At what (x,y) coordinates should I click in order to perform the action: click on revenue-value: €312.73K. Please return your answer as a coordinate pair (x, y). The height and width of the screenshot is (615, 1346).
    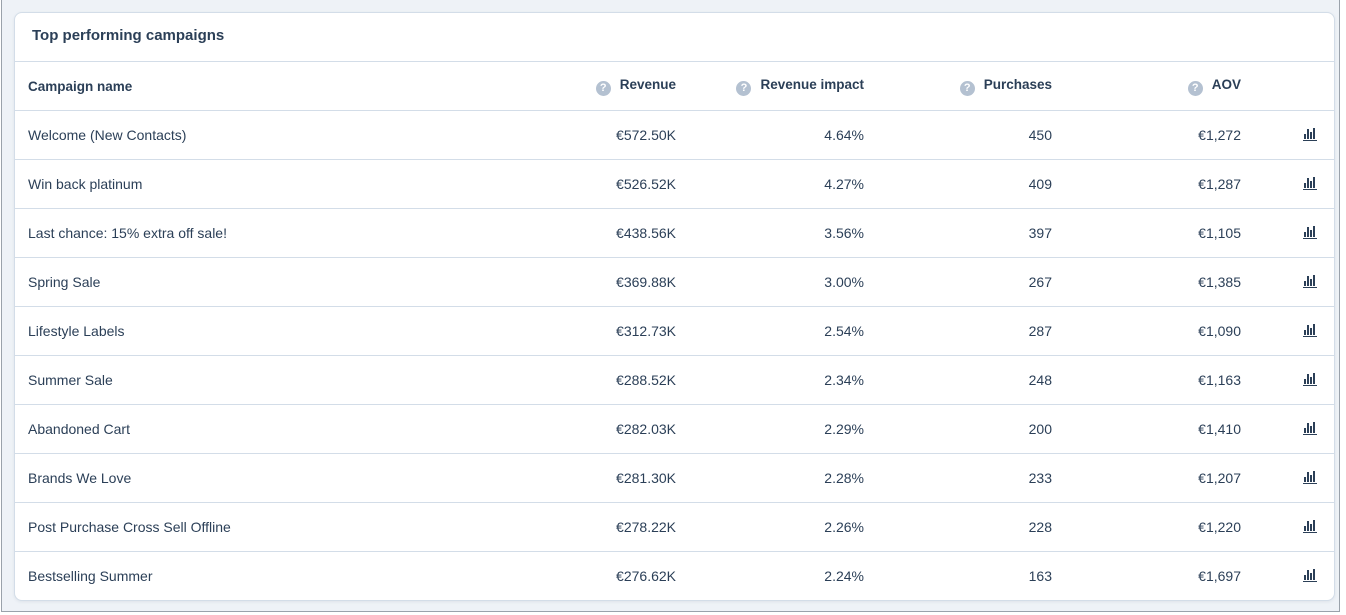
    Looking at the image, I should click on (602, 331).